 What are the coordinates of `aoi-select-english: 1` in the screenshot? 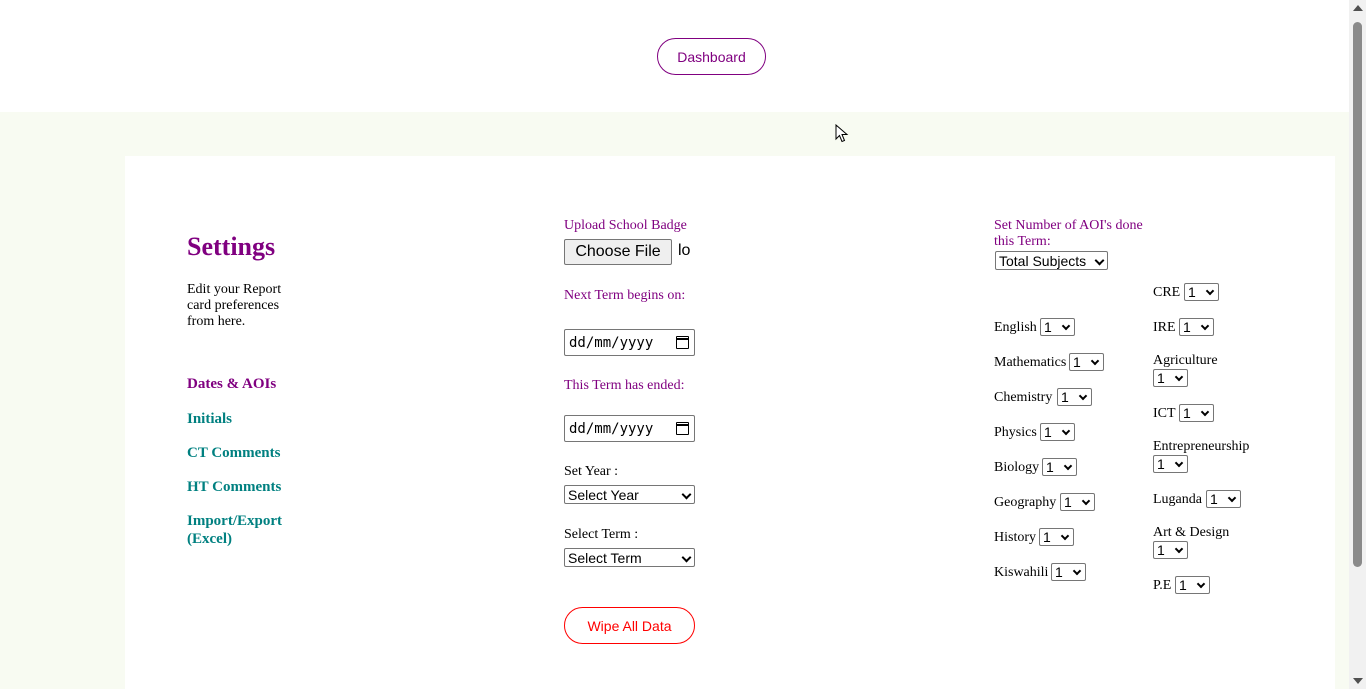 It's located at (1057, 327).